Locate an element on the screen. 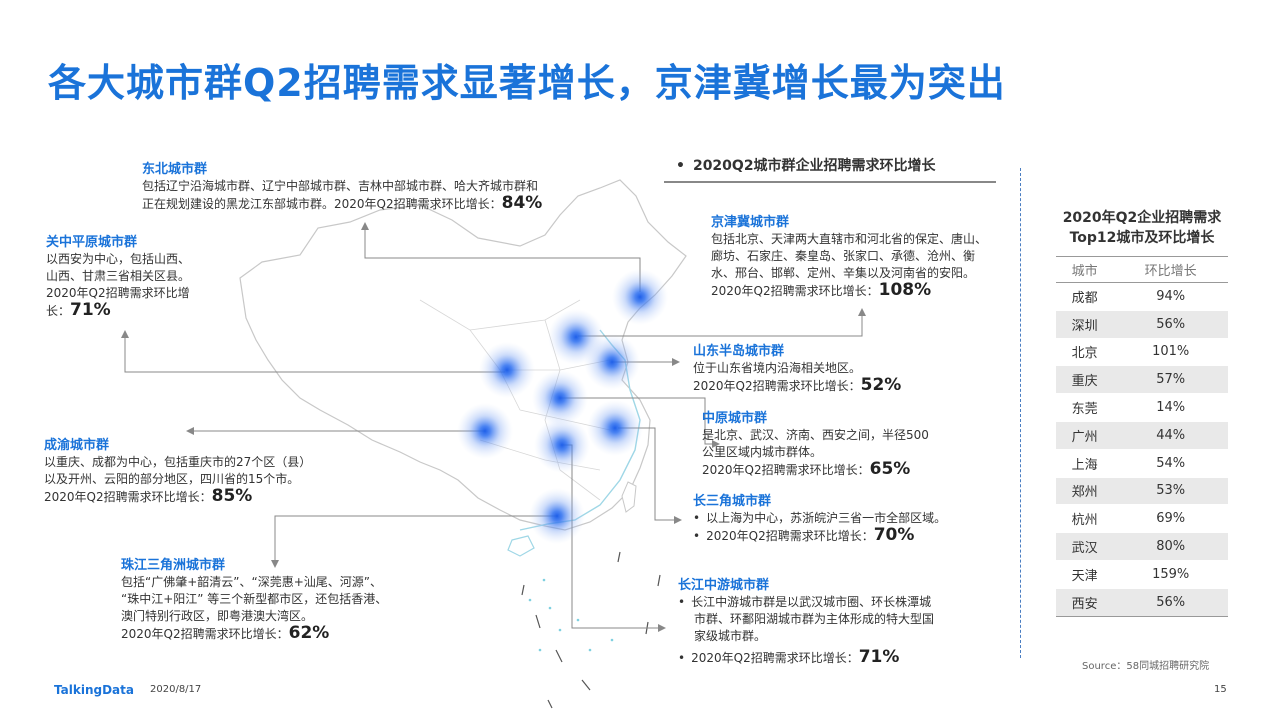  table-row: 广州 44% is located at coordinates (1142, 435).